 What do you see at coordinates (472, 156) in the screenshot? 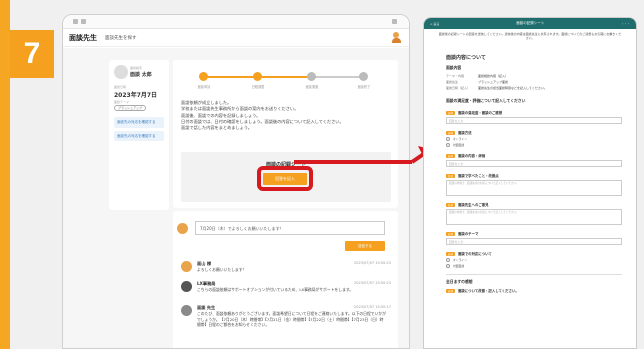
I see `question-title: 面談の内容・評価` at bounding box center [472, 156].